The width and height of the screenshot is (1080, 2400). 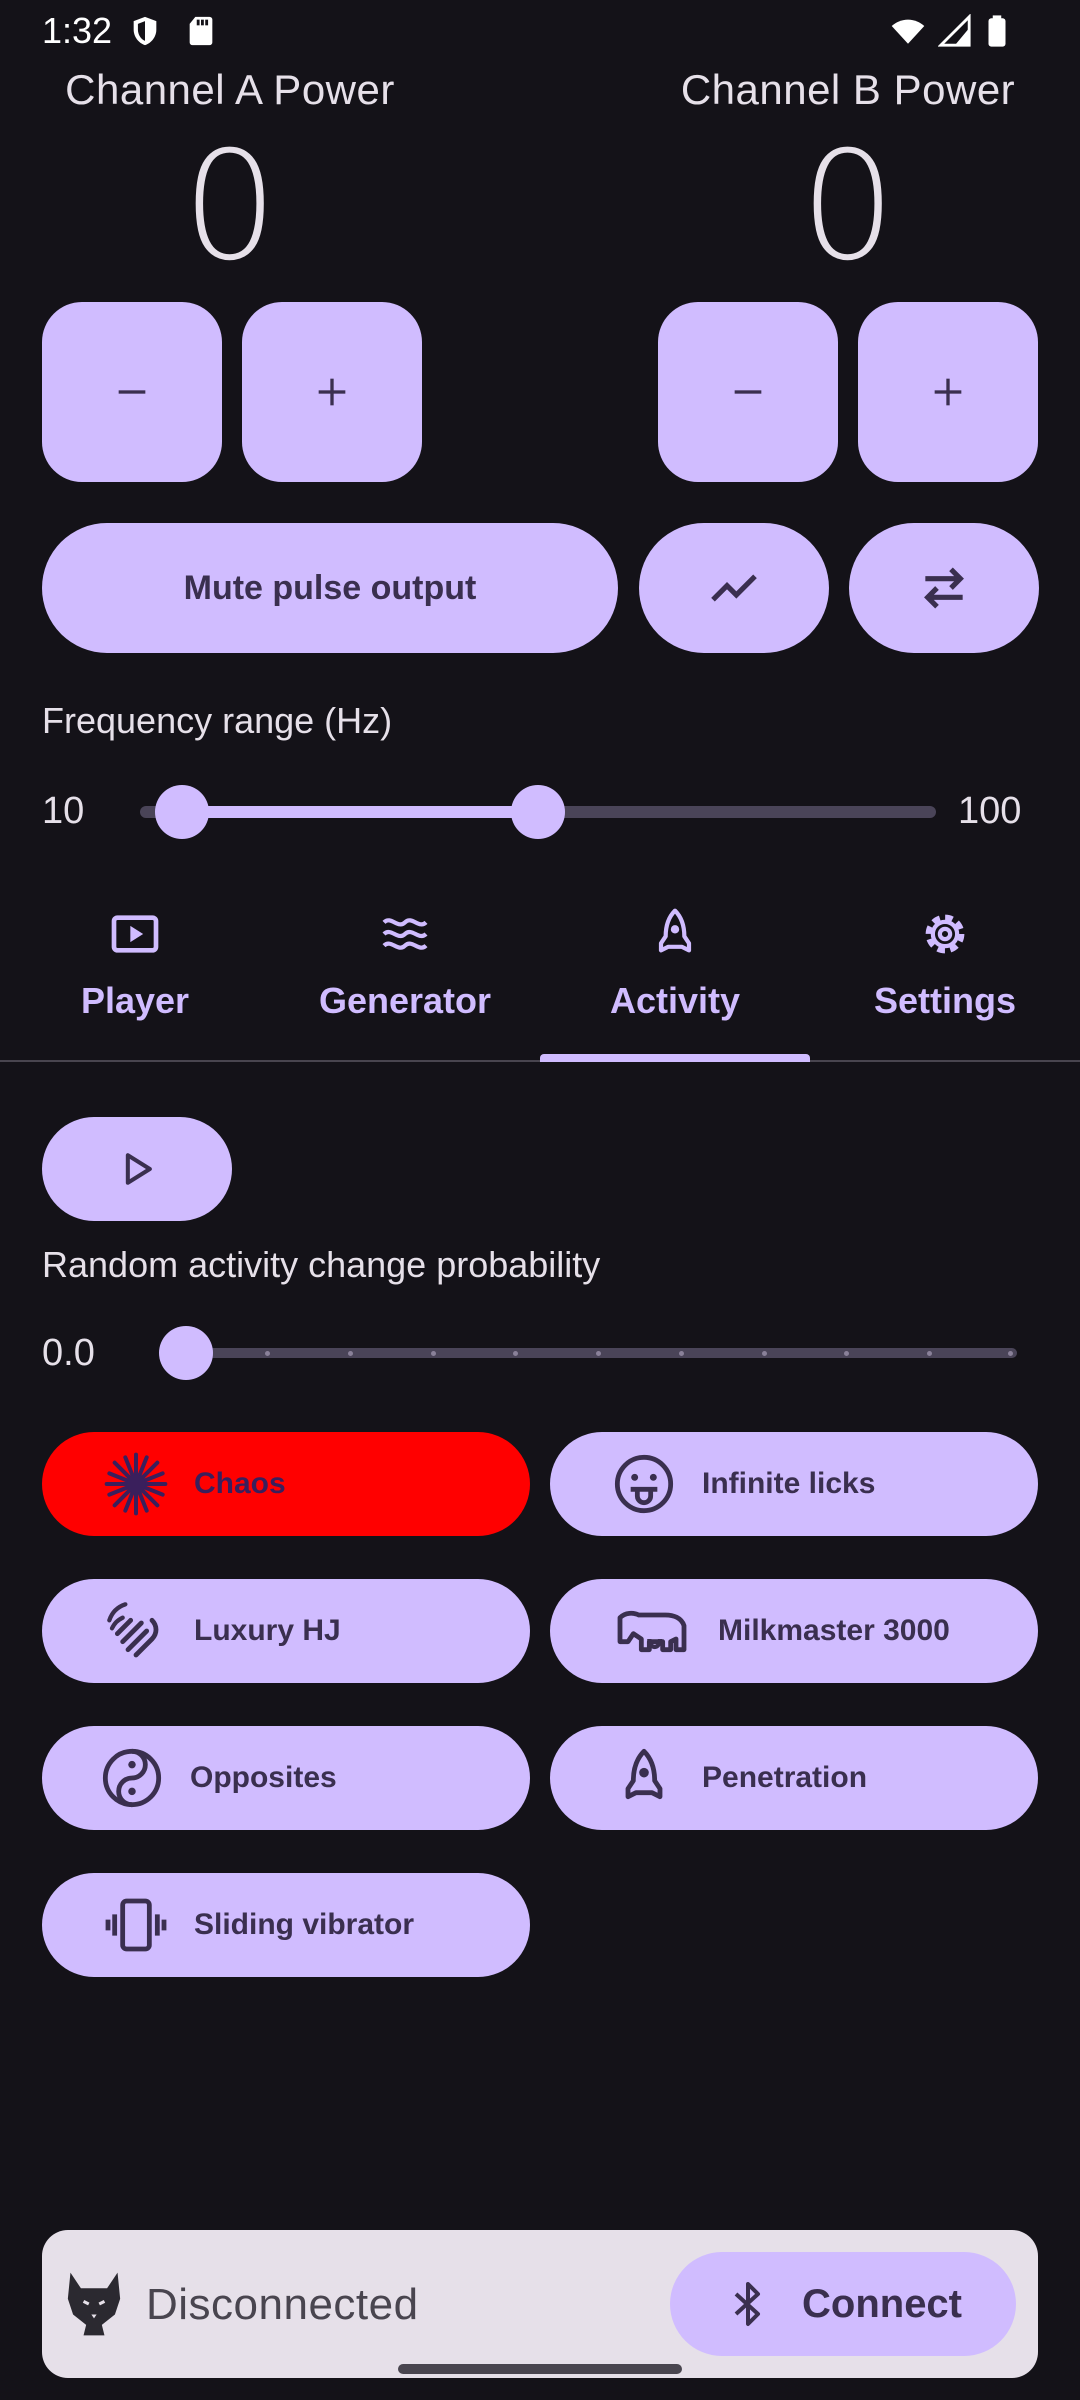 What do you see at coordinates (201, 31) in the screenshot?
I see `sd-card-icon` at bounding box center [201, 31].